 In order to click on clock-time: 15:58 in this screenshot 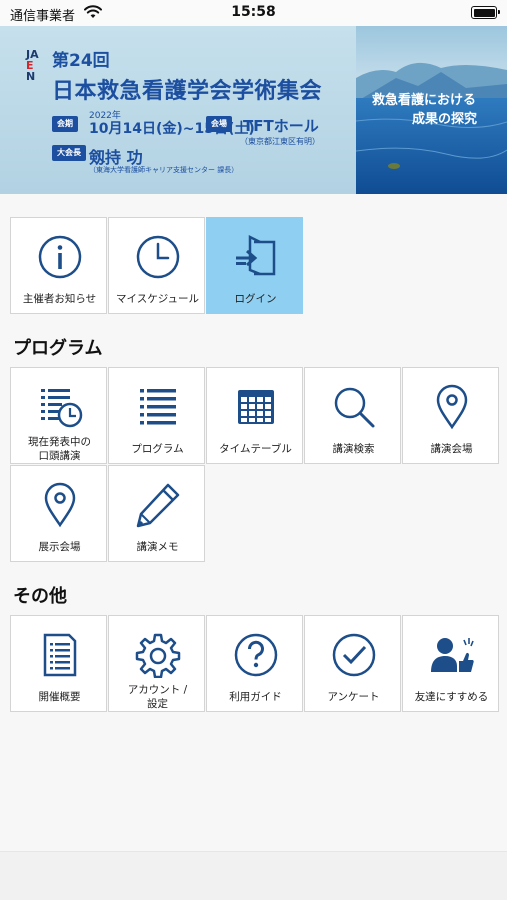, I will do `click(253, 12)`.